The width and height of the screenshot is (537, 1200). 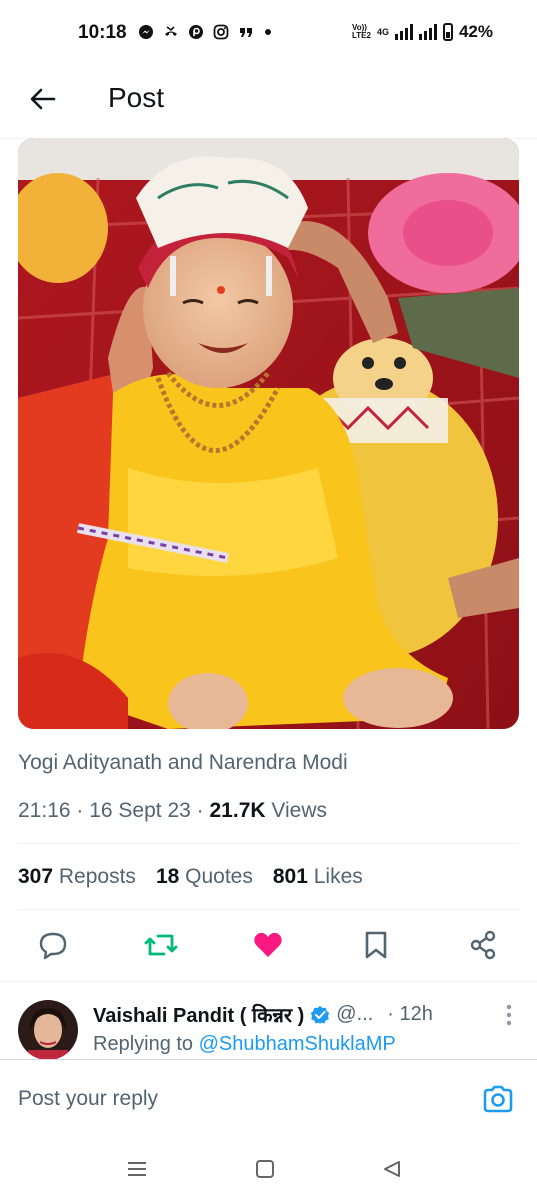 I want to click on post-stats: 307 Reposts 18 Quotes 801 Likes, so click(x=190, y=877).